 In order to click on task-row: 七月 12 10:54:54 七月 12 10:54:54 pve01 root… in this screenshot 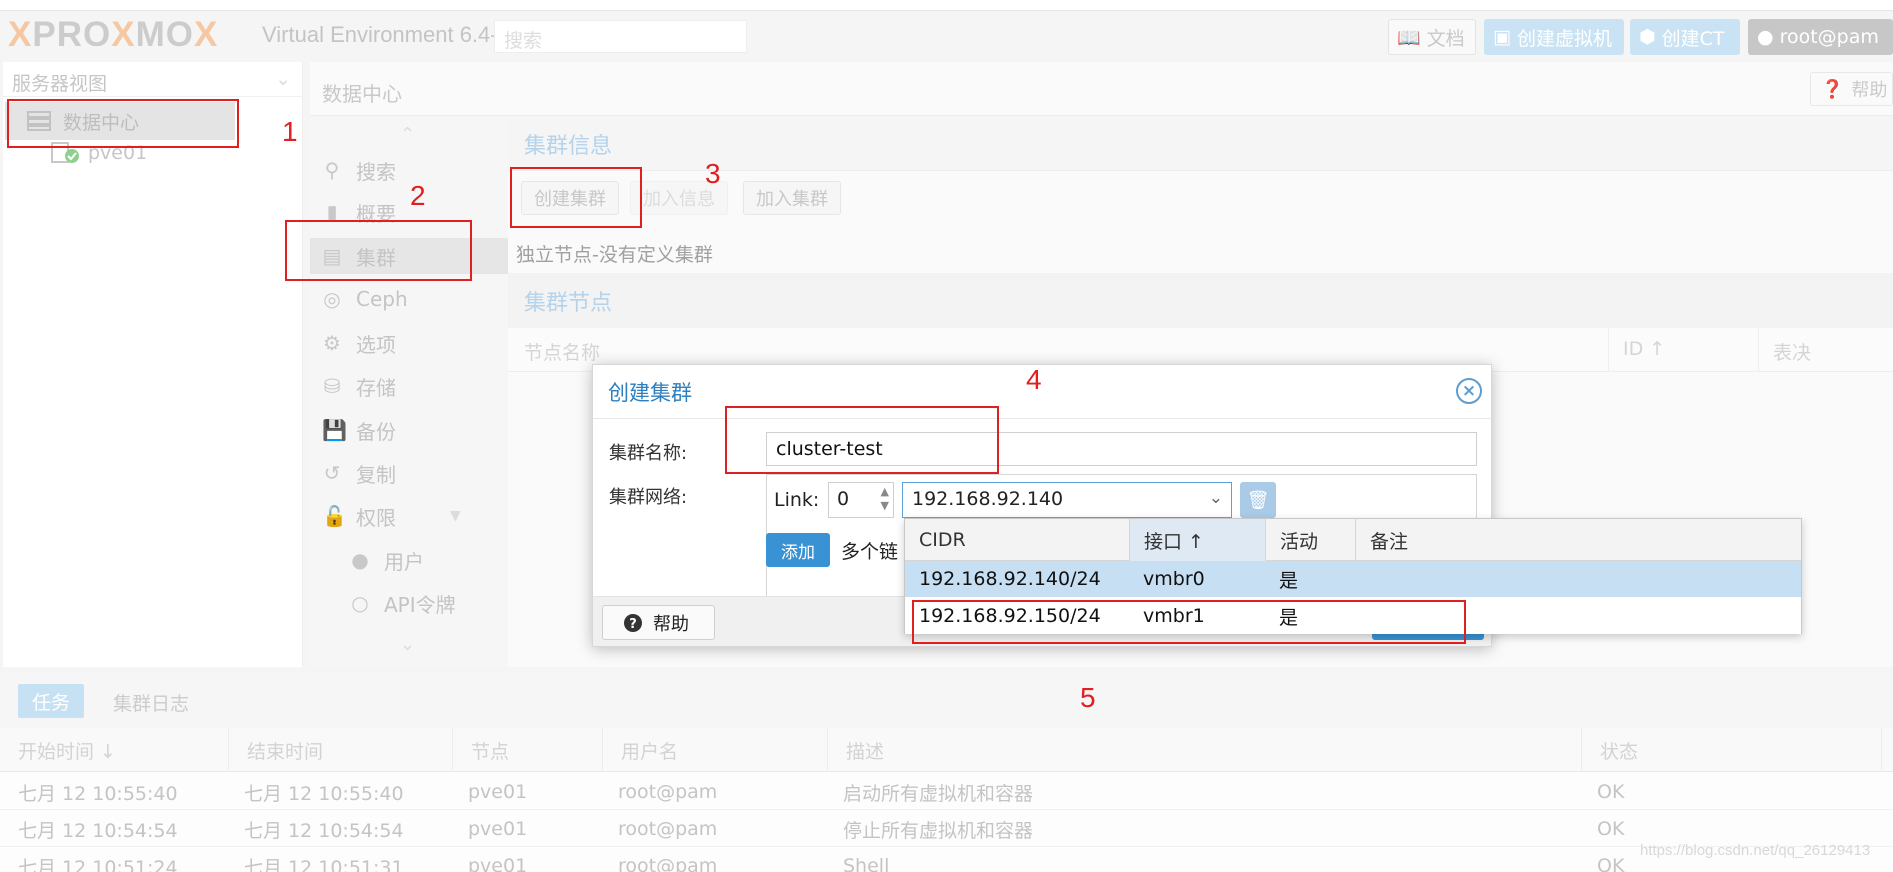, I will do `click(946, 829)`.